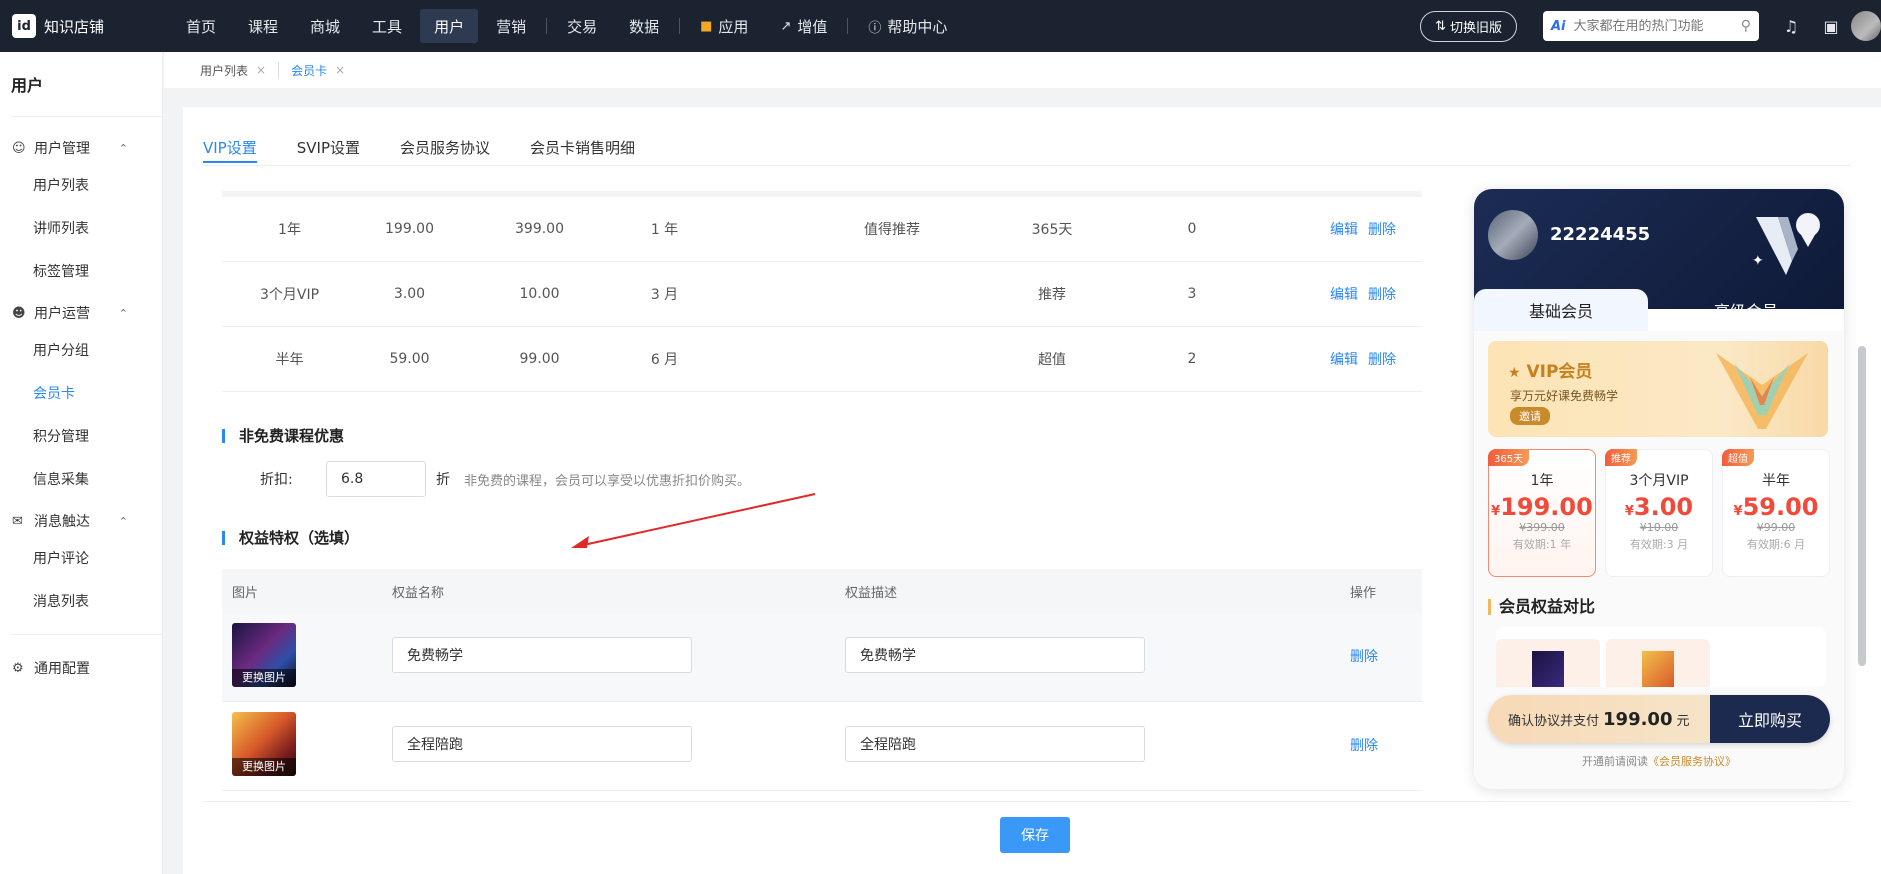 This screenshot has width=1881, height=874. I want to click on nav-apps: ■ 应用, so click(724, 26).